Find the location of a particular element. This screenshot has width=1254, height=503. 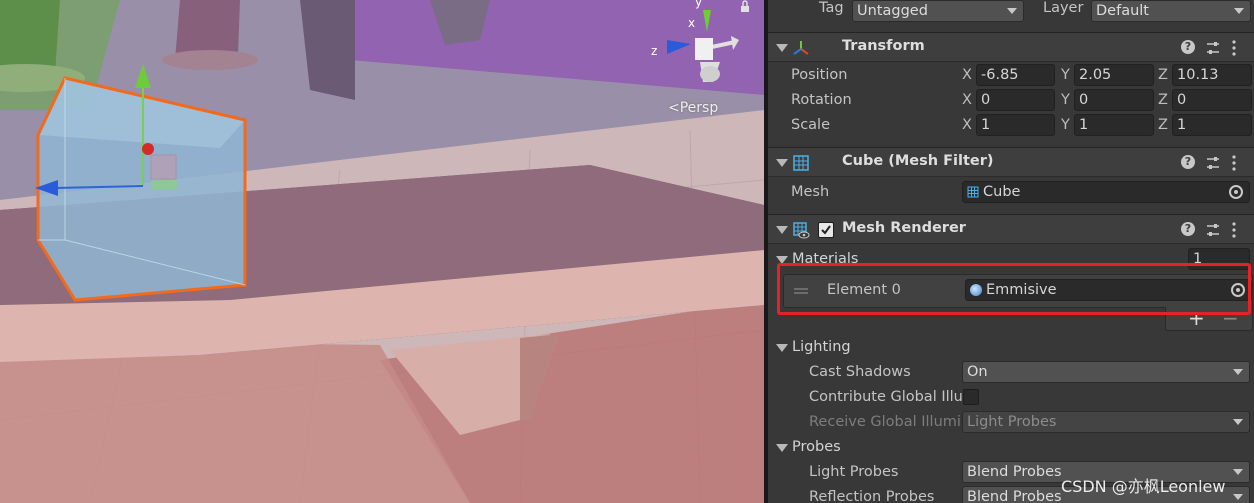

position-x-field: -6.85 is located at coordinates (1015, 75).